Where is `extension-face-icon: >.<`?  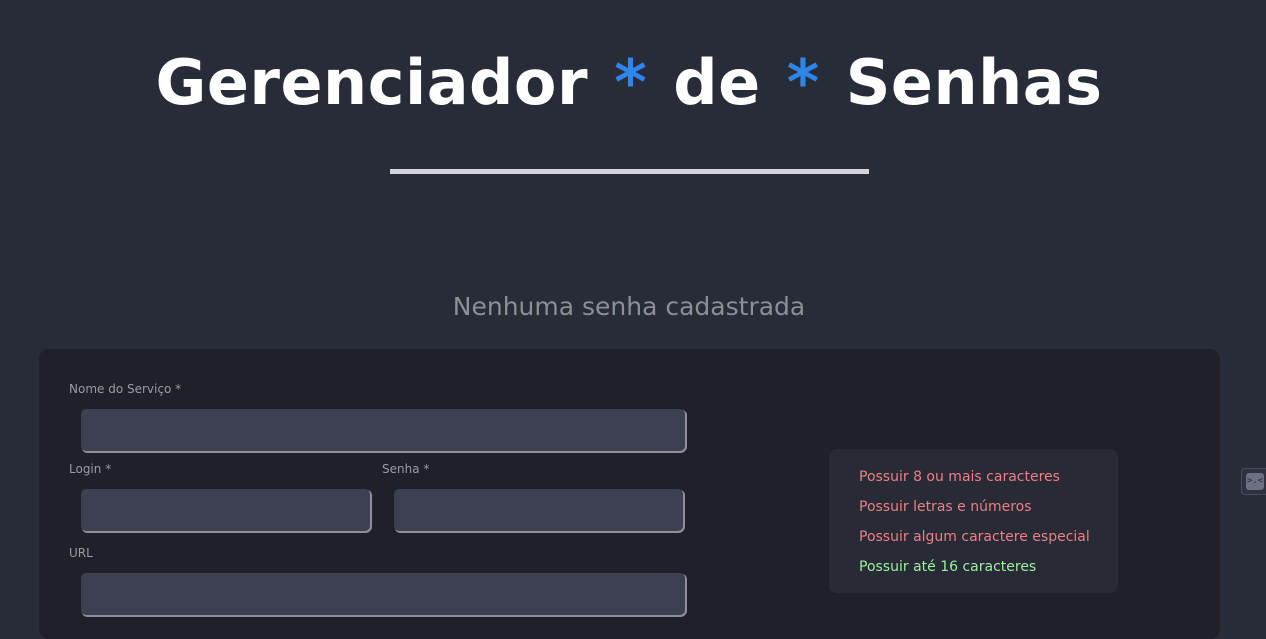
extension-face-icon: >.< is located at coordinates (1255, 481).